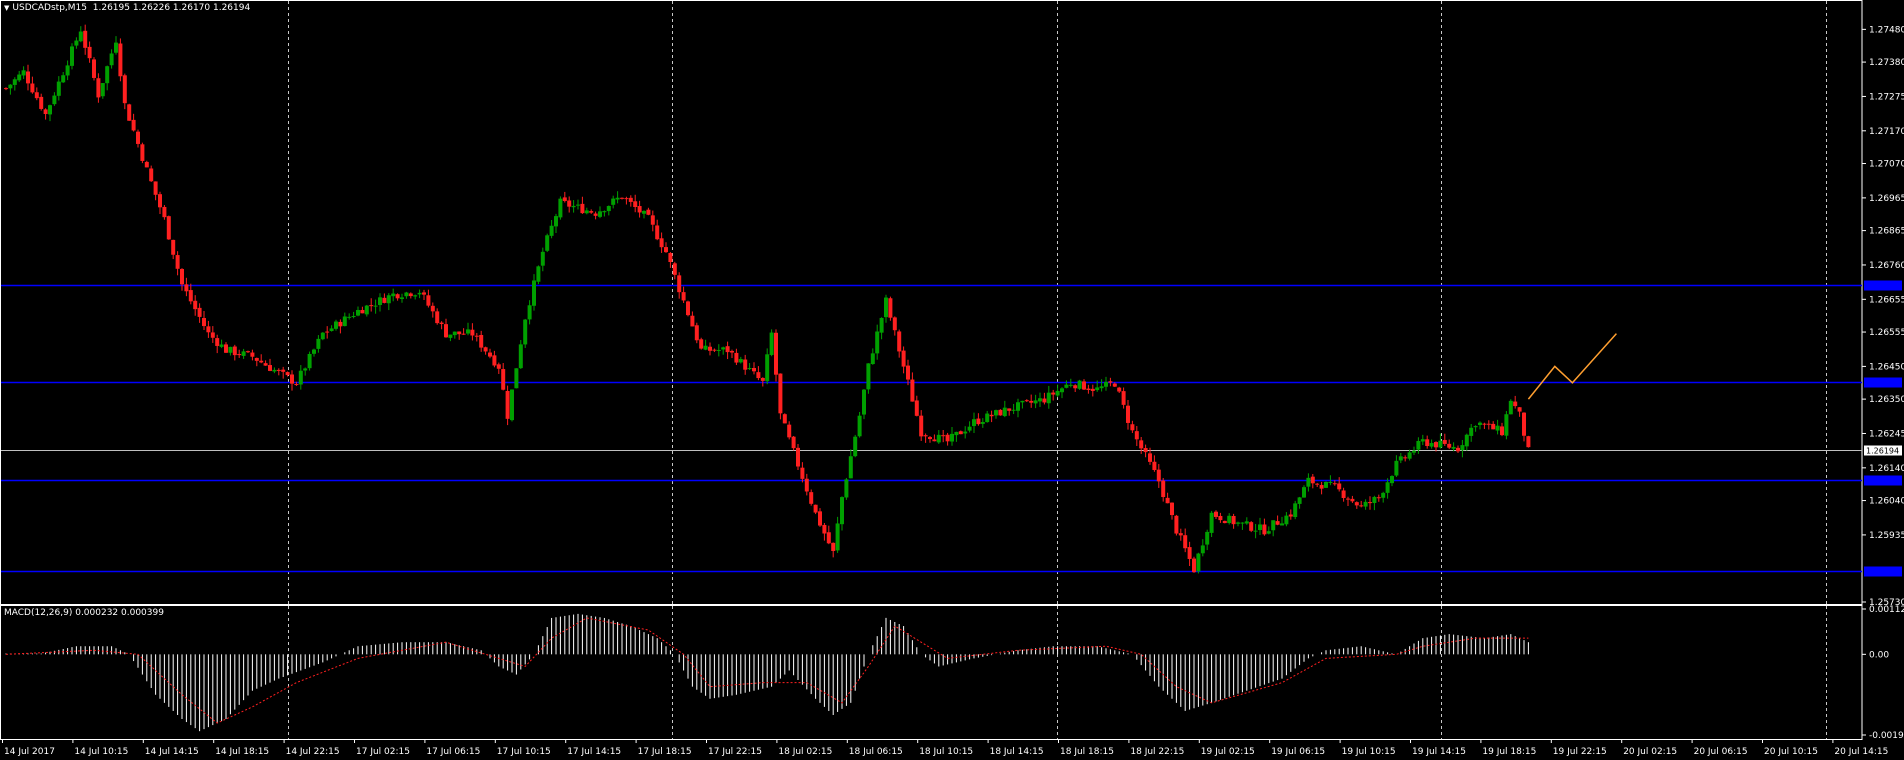  Describe the element at coordinates (1883, 480) in the screenshot. I see `level-price-tag` at that location.